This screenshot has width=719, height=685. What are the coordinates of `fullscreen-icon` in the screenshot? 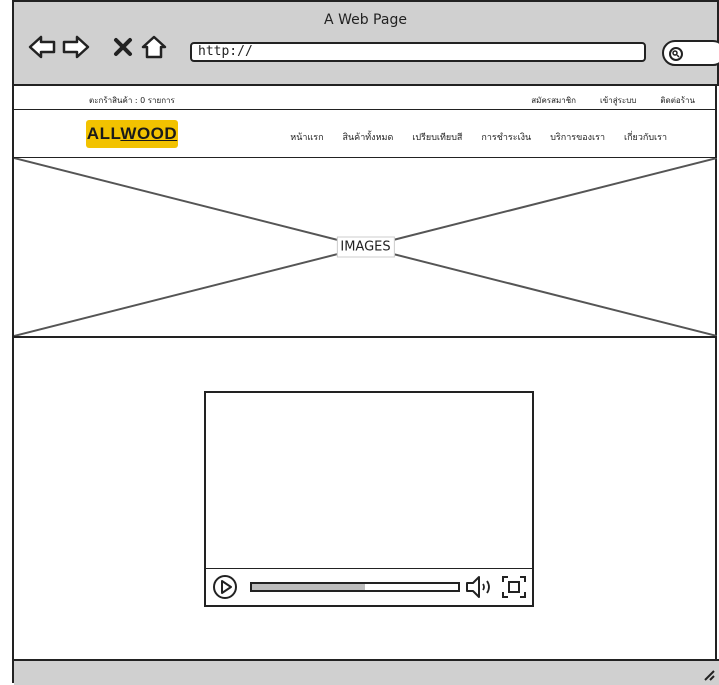 It's located at (514, 589).